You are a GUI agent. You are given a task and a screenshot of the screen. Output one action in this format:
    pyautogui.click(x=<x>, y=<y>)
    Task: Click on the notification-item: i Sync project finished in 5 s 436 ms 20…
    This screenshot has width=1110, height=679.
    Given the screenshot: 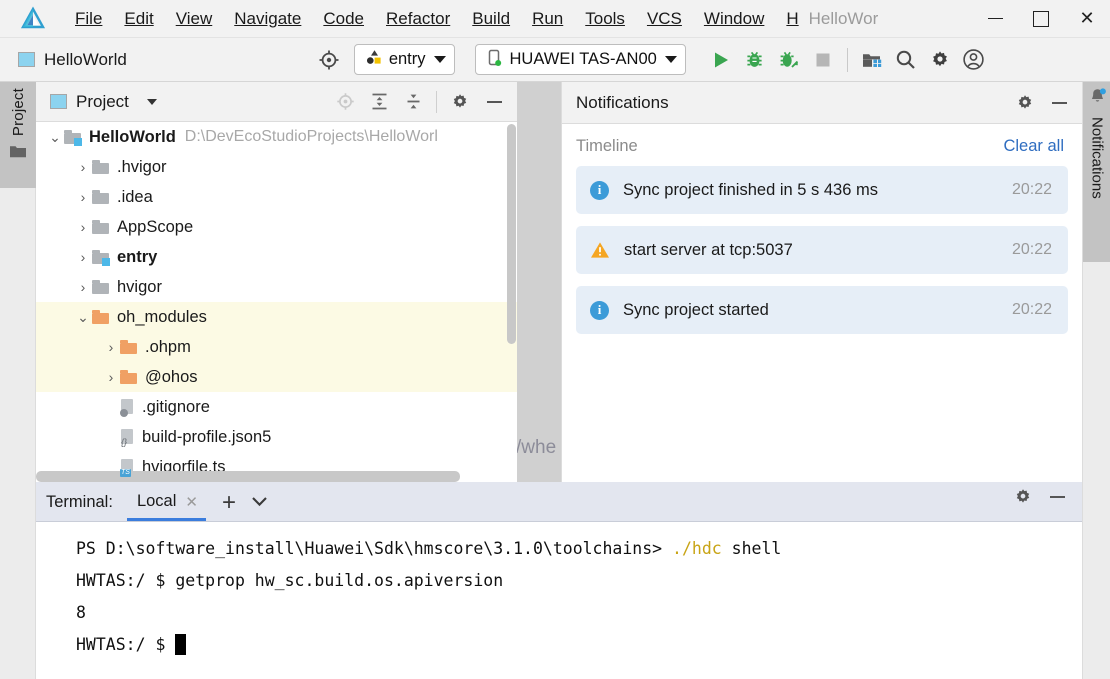 What is the action you would take?
    pyautogui.click(x=822, y=190)
    